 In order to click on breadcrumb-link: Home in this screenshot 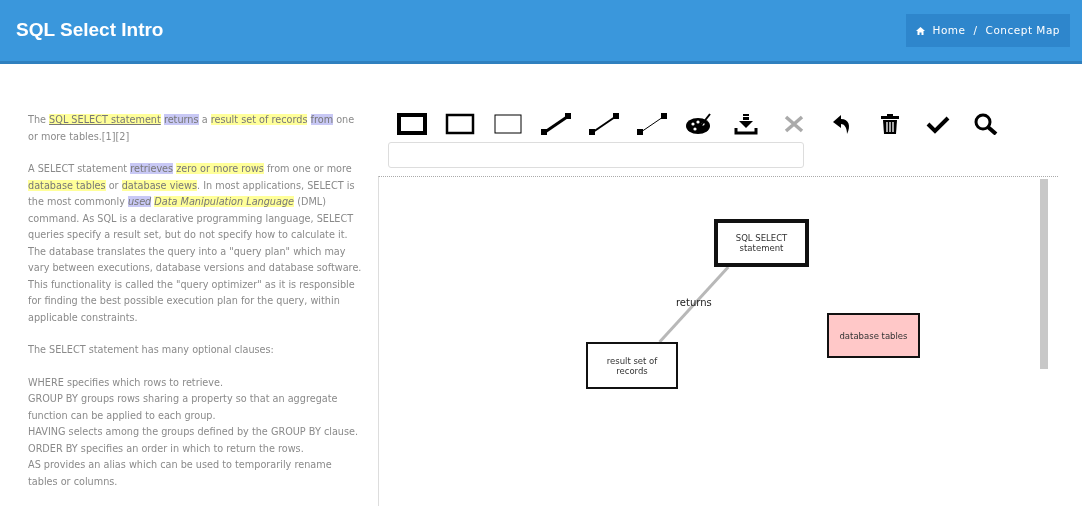, I will do `click(949, 30)`.